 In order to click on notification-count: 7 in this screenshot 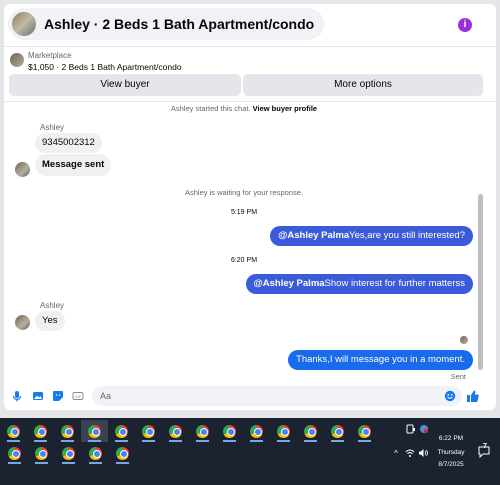, I will do `click(485, 446)`.